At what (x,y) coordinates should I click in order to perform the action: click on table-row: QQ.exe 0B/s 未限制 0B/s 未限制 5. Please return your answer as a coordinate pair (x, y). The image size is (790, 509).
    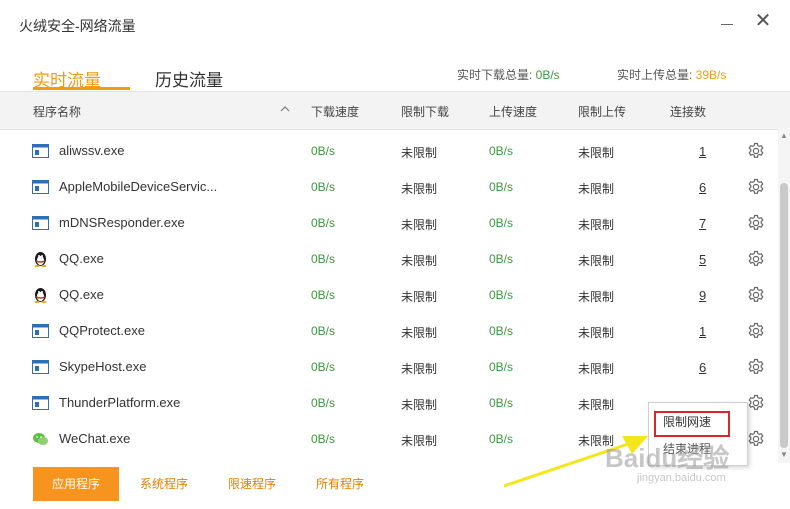
    Looking at the image, I should click on (389, 259).